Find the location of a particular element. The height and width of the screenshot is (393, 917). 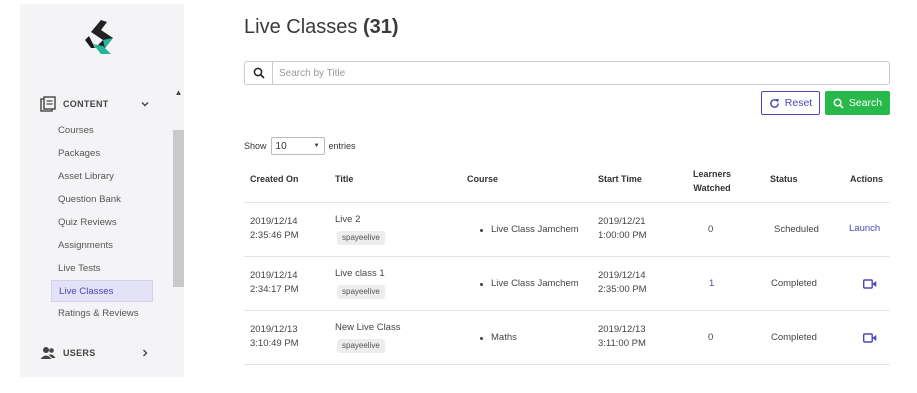

column-header-learners-watched: Learners Watched is located at coordinates (712, 181).